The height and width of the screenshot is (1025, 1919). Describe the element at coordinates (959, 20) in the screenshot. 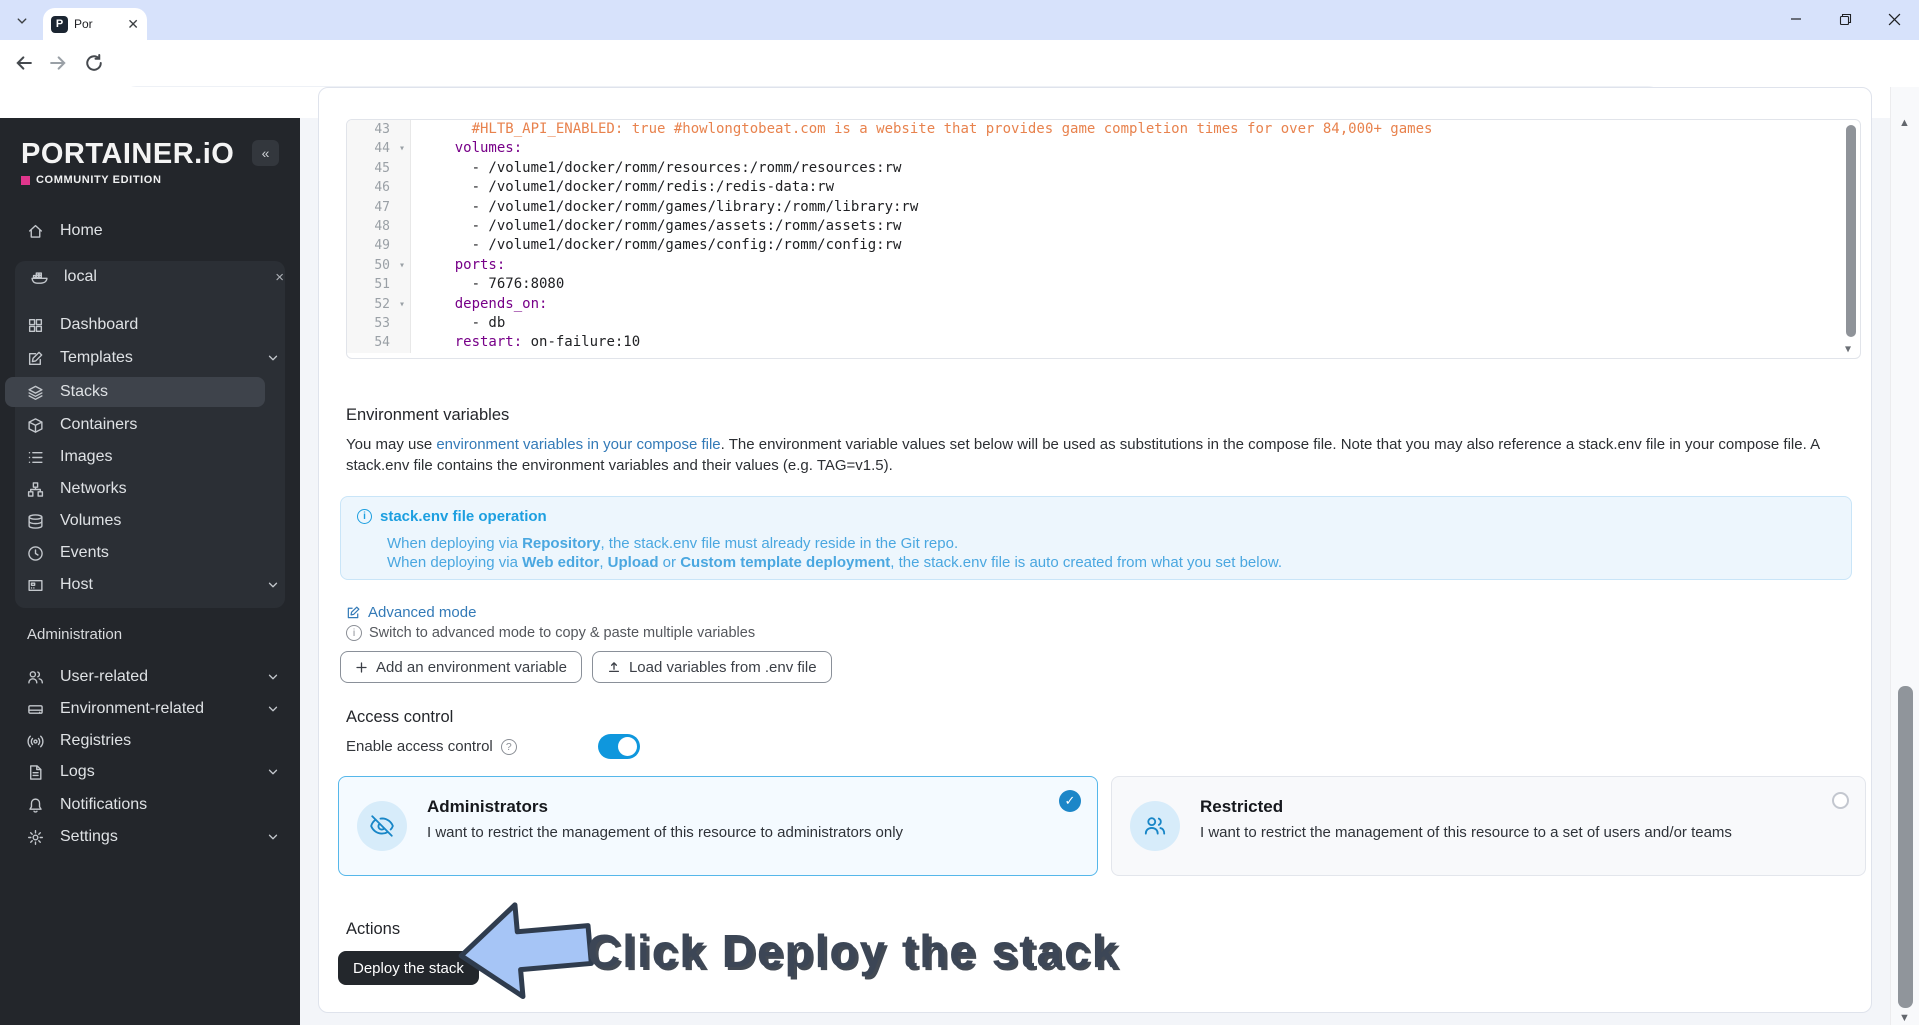

I see `browser-titlebar: P Por ✕` at that location.